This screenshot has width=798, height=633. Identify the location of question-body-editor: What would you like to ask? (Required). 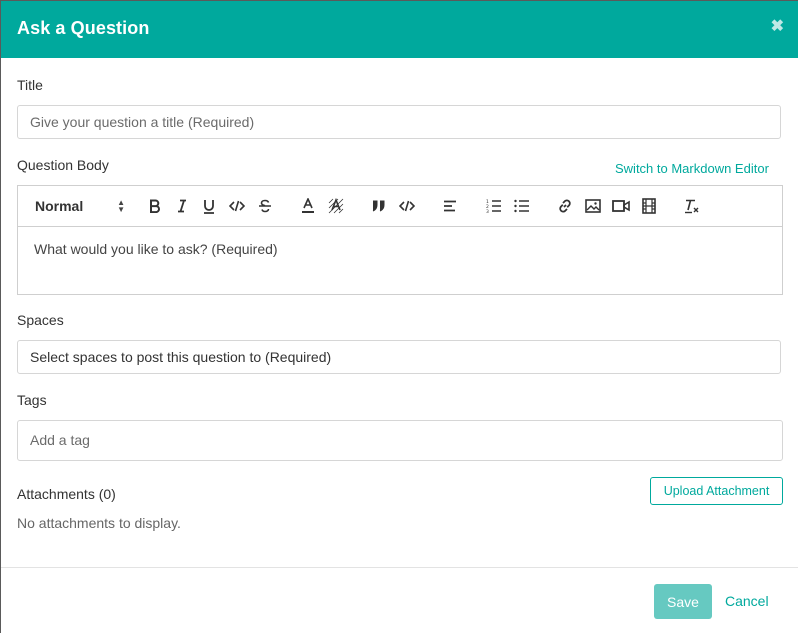
(400, 261).